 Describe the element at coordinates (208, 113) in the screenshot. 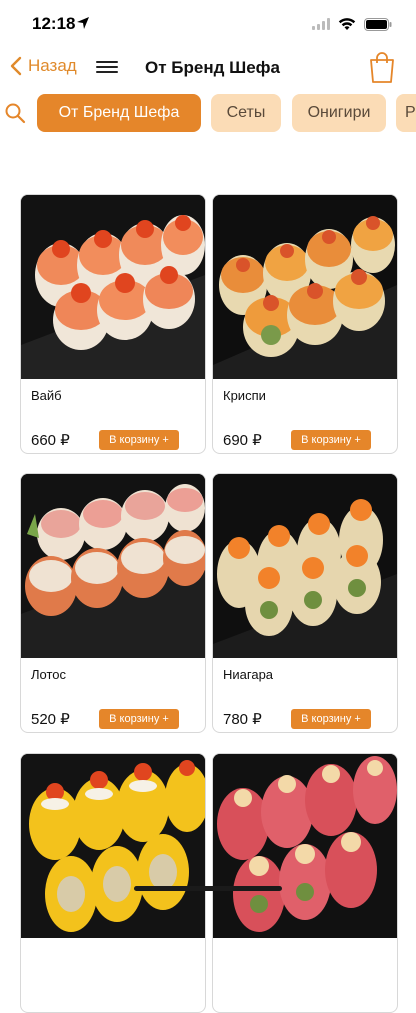

I see `category-bar: От Бренд Шефа Сеты Онигири Р` at that location.